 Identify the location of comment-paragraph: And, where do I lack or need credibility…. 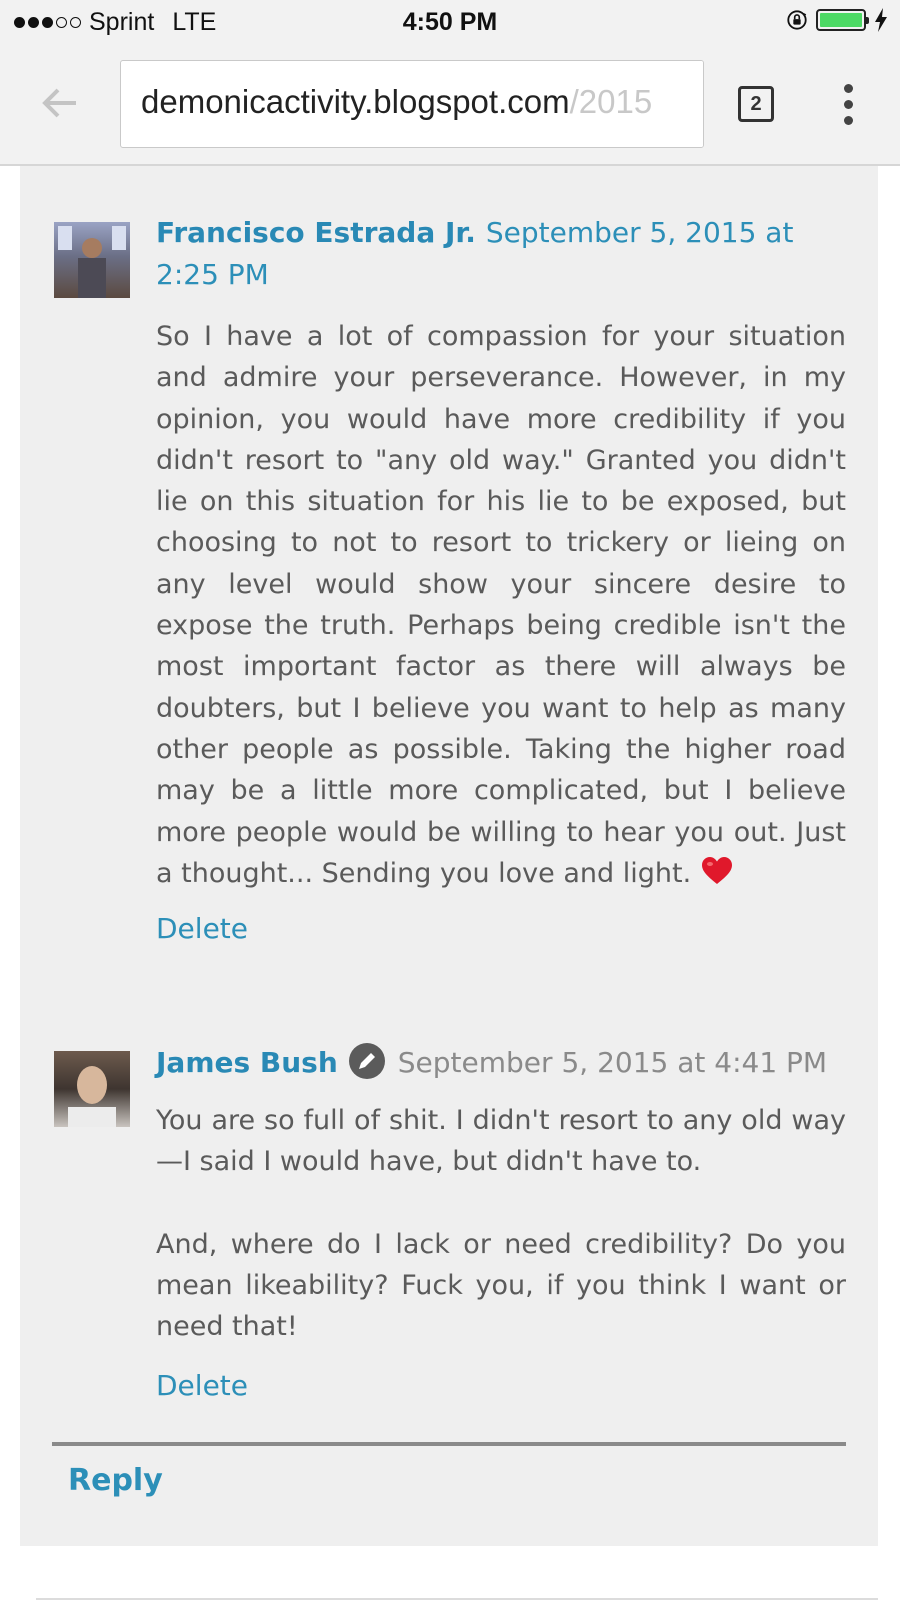
(501, 1285).